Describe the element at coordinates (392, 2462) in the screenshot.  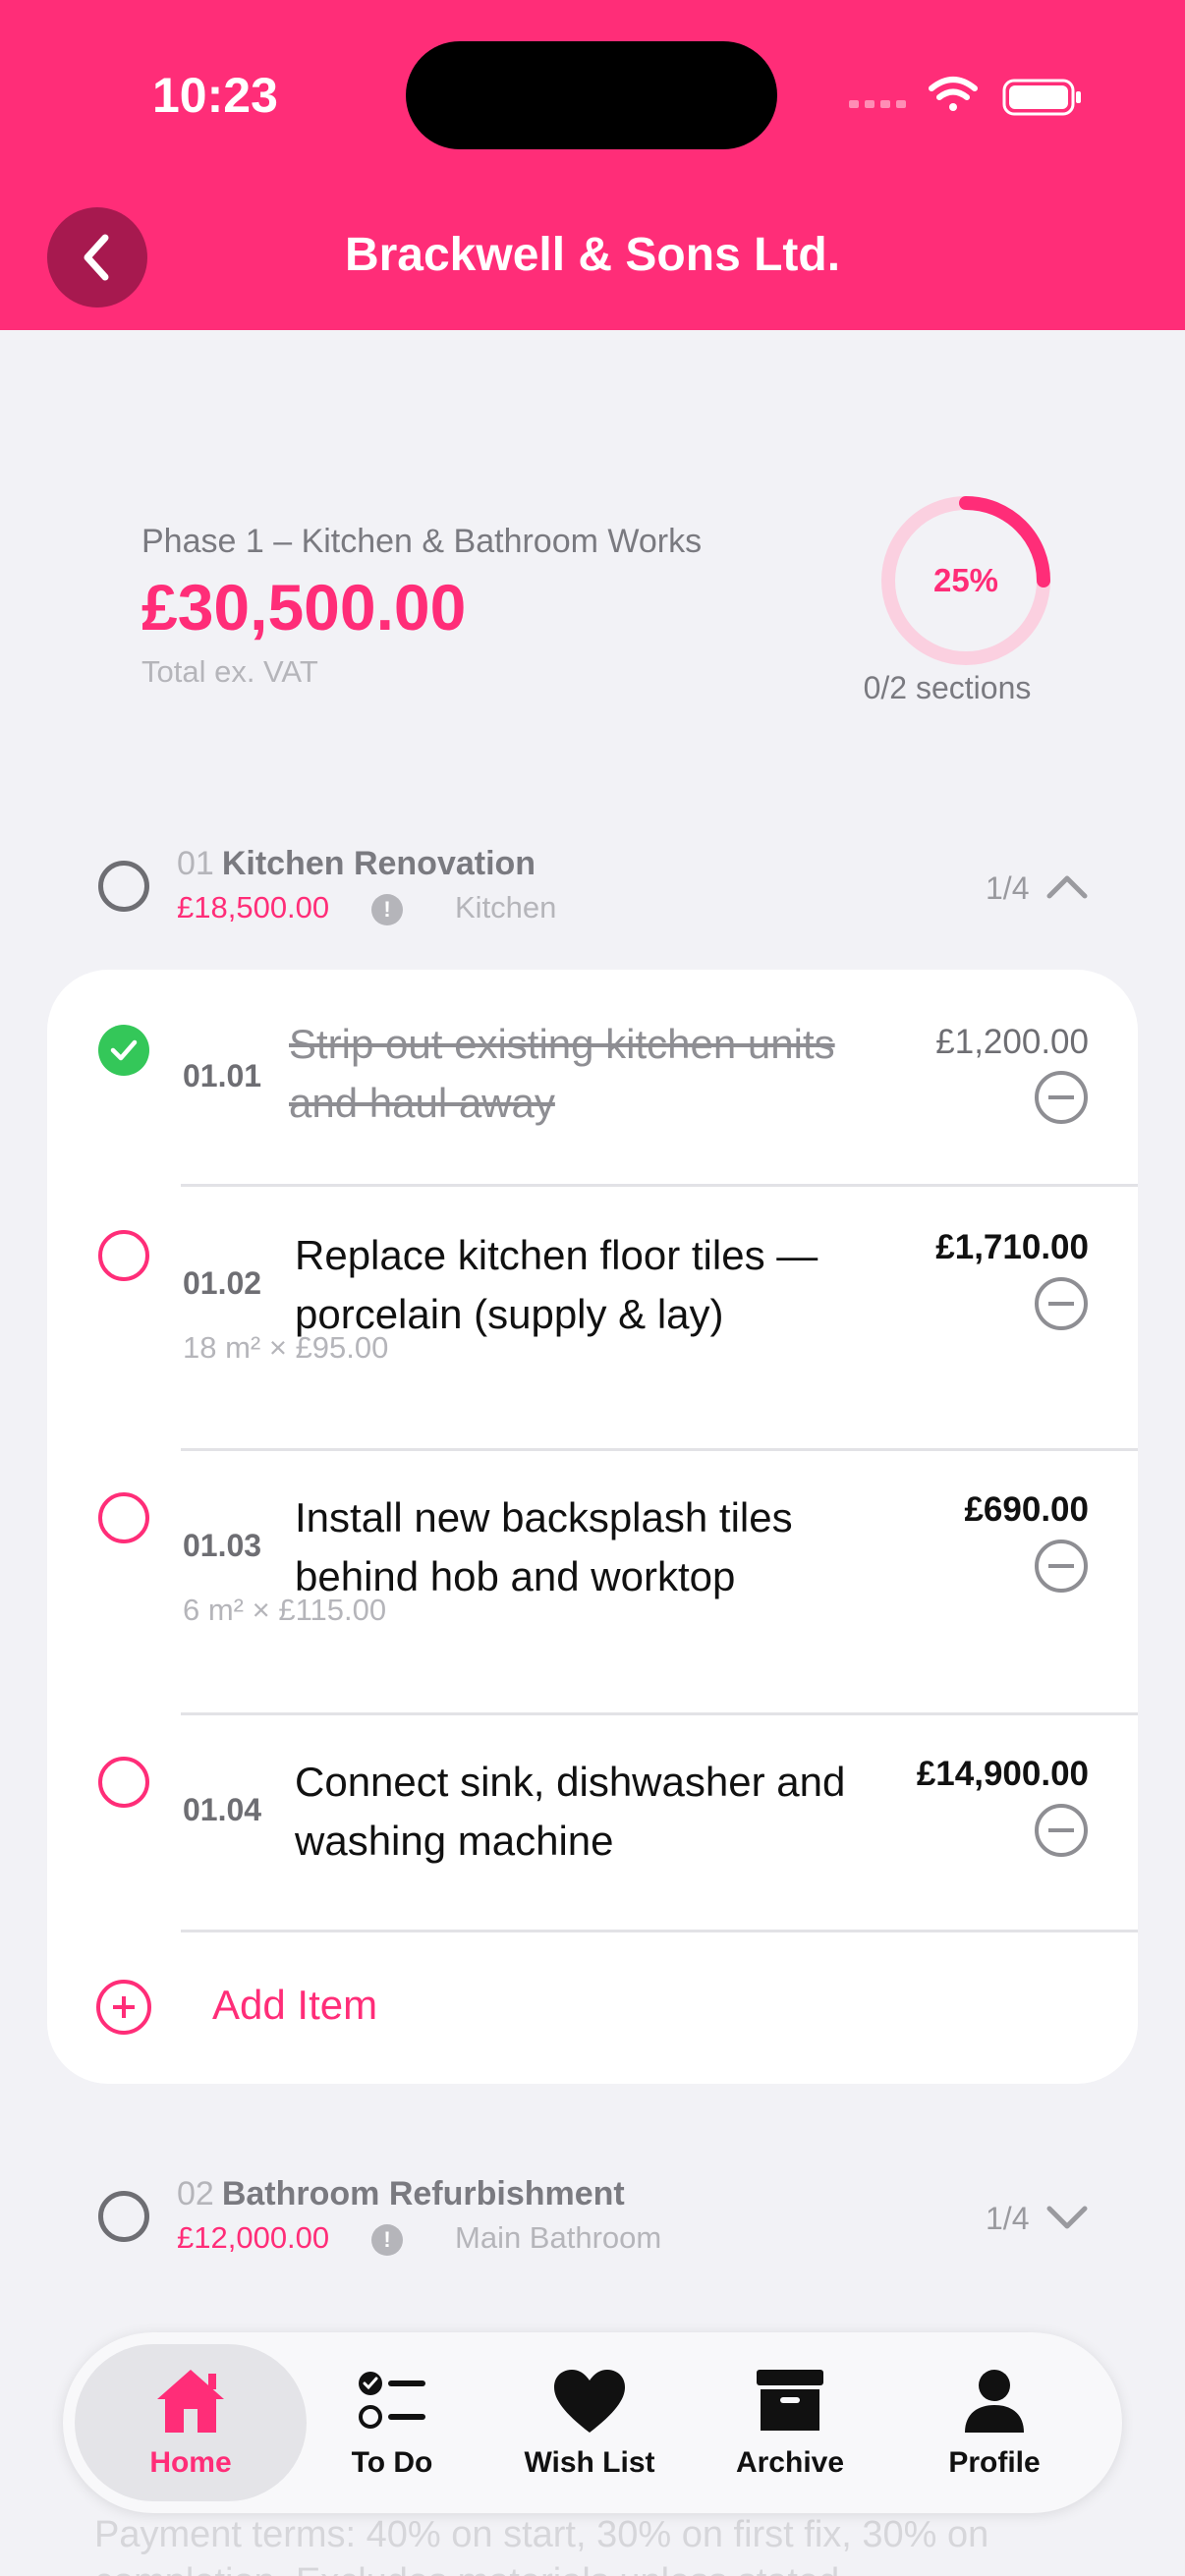
I see `tab-label: To Do` at that location.